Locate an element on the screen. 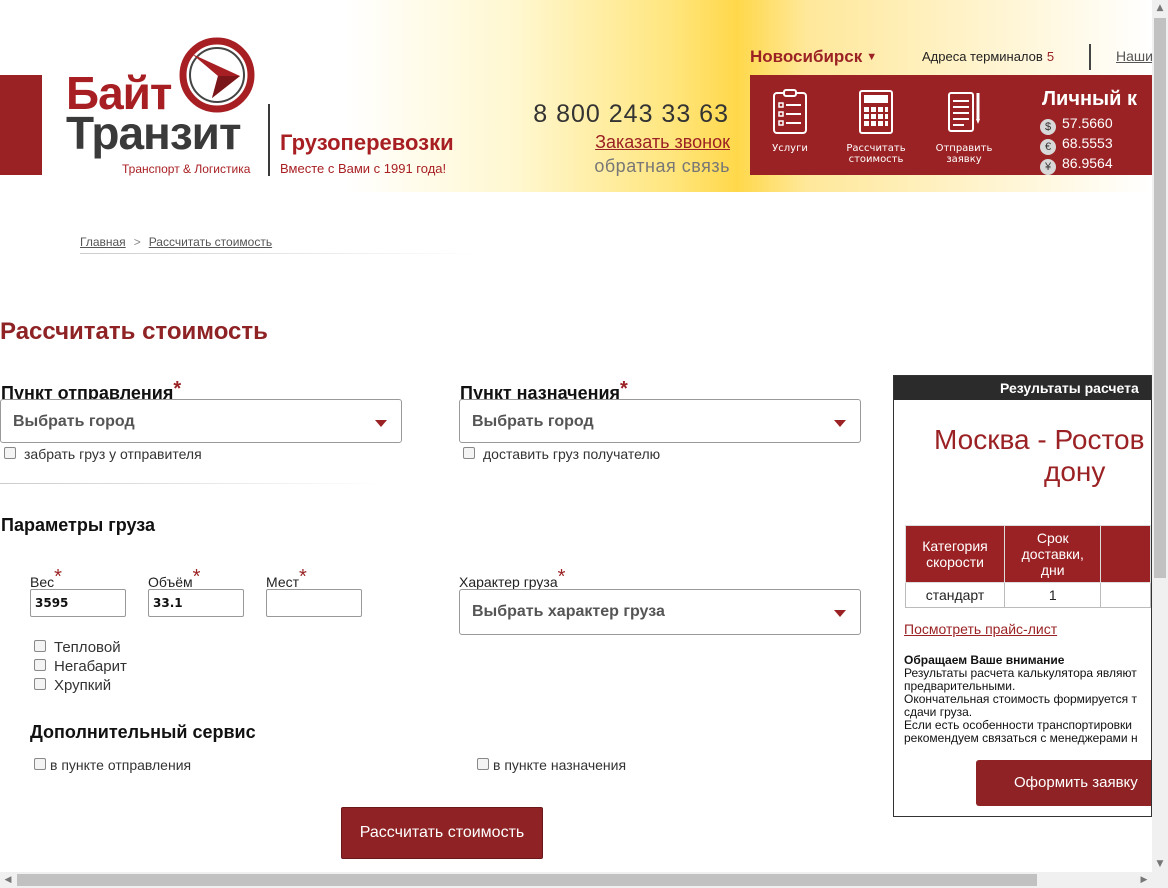 Image resolution: width=1168 pixels, height=888 pixels. personal-cabinet-link: Личный к is located at coordinates (1089, 99).